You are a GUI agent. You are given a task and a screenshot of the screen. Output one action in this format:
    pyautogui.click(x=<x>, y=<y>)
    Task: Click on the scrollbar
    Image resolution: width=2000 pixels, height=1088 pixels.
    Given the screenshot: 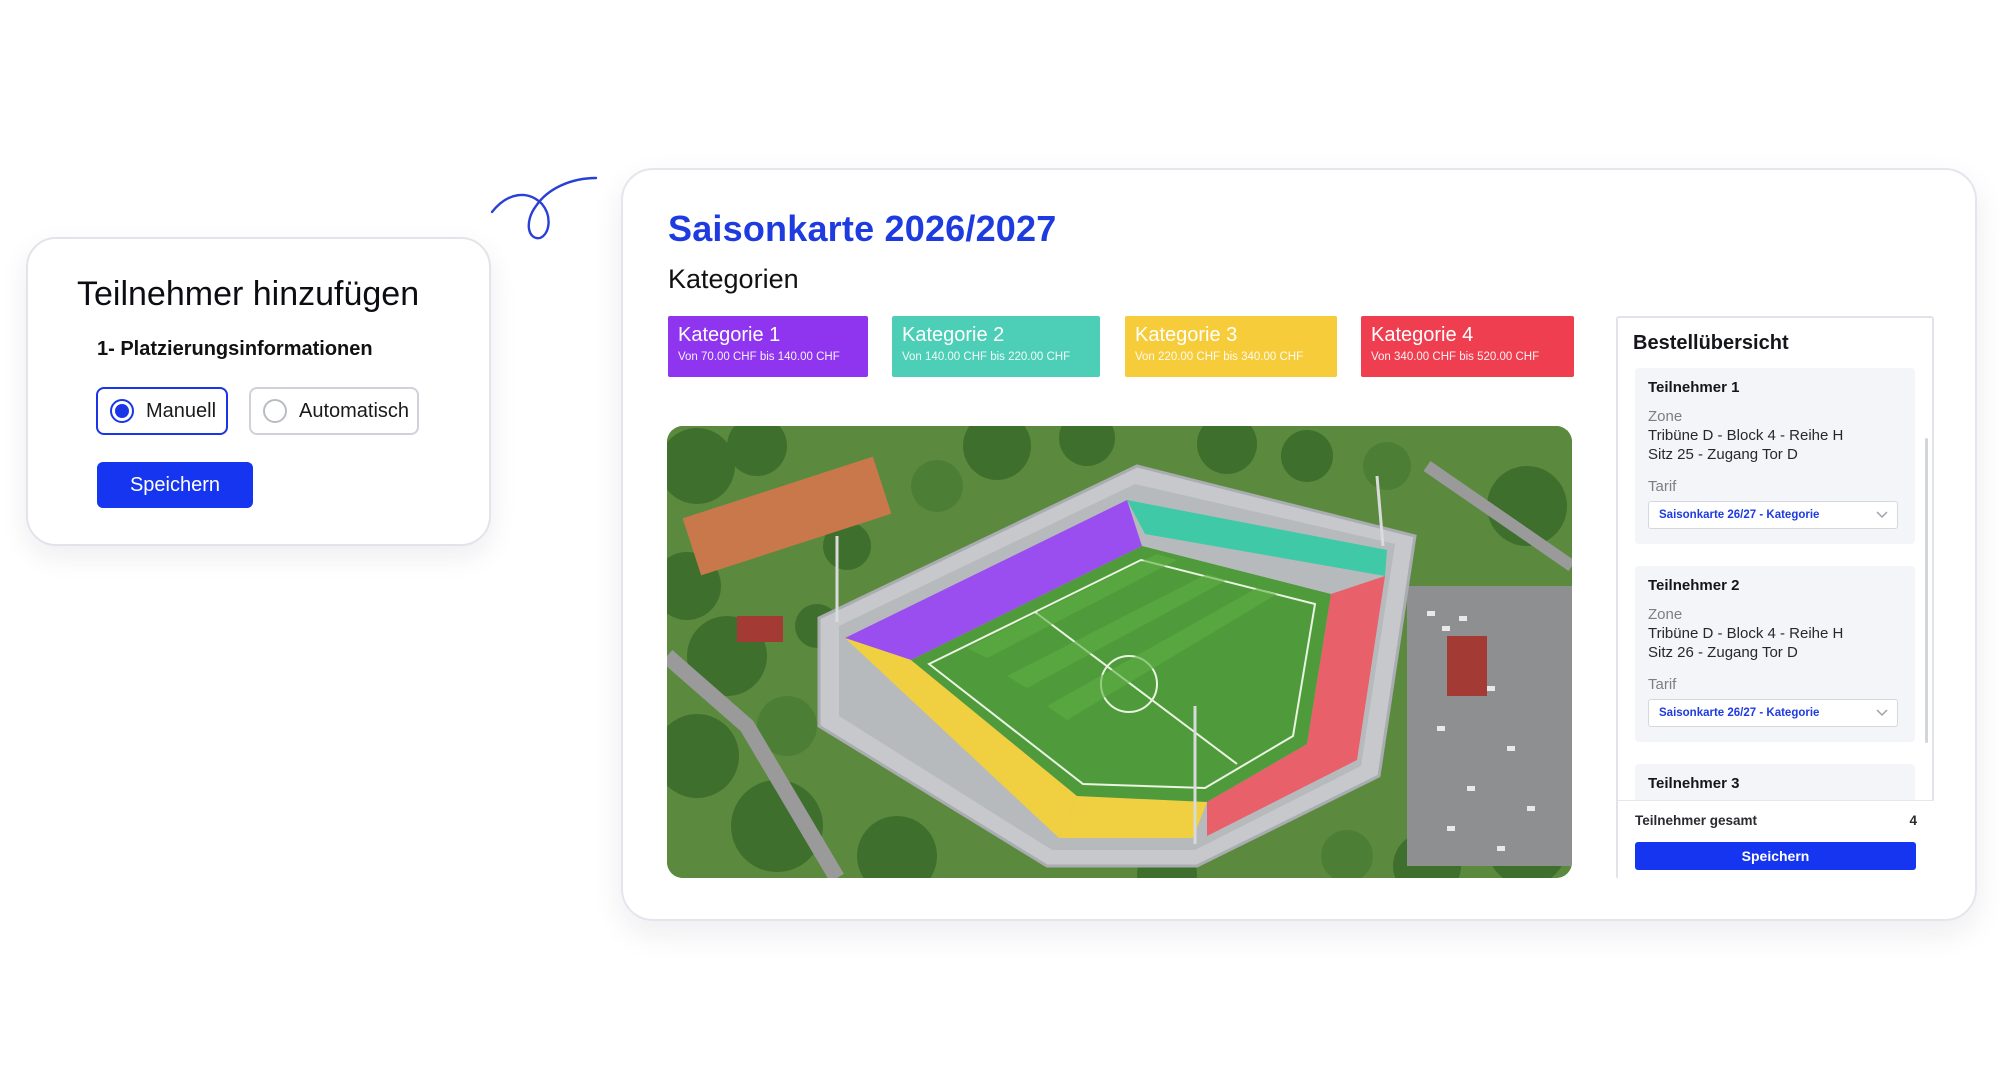 What is the action you would take?
    pyautogui.click(x=1926, y=590)
    